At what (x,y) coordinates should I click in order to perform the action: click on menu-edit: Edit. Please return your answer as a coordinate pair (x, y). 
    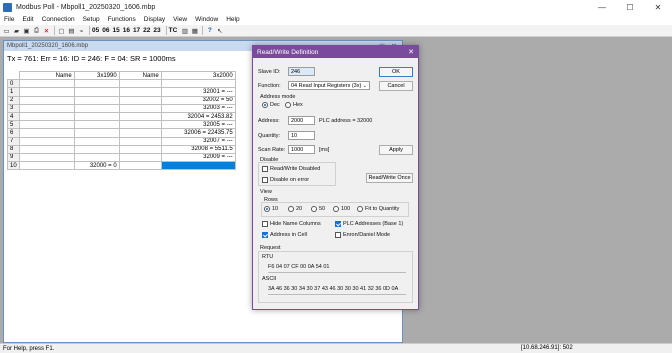
    Looking at the image, I should click on (27, 19).